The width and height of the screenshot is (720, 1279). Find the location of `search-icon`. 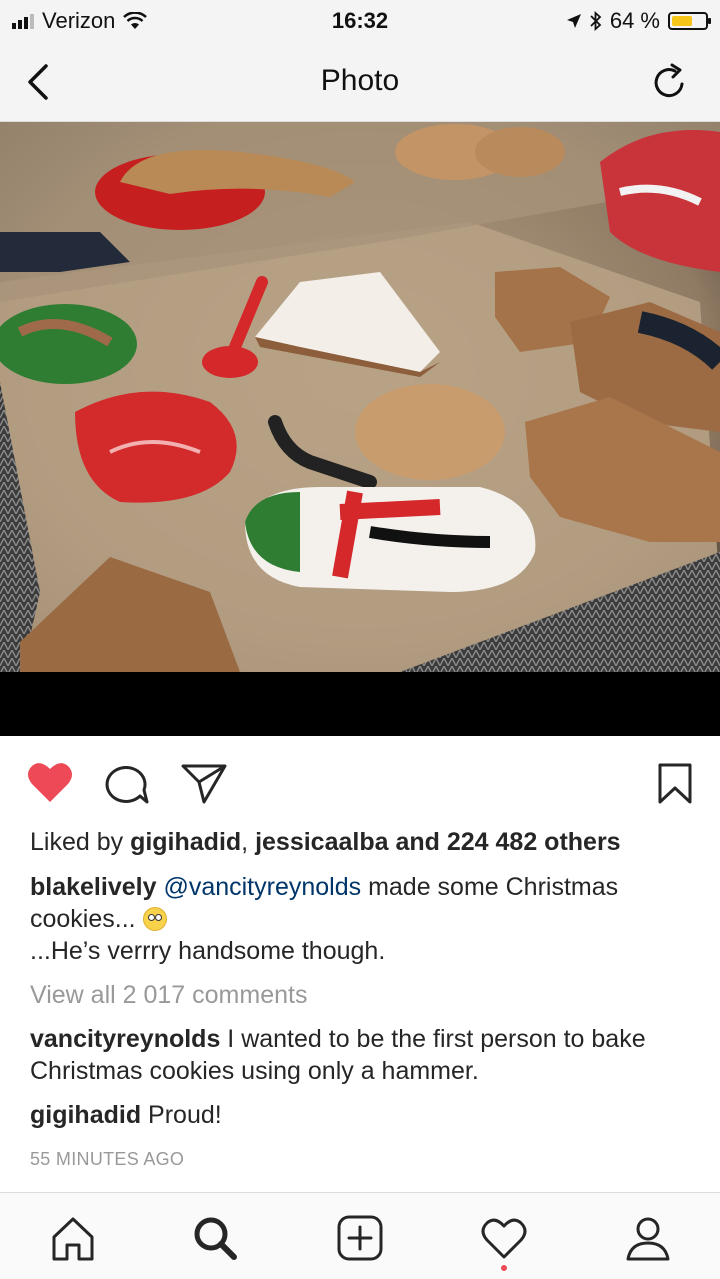

search-icon is located at coordinates (215, 1238).